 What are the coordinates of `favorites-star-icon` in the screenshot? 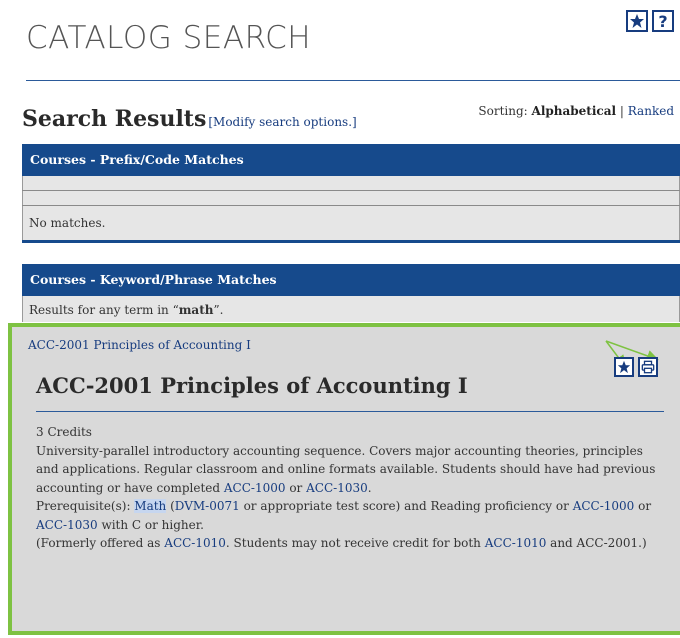 It's located at (637, 21).